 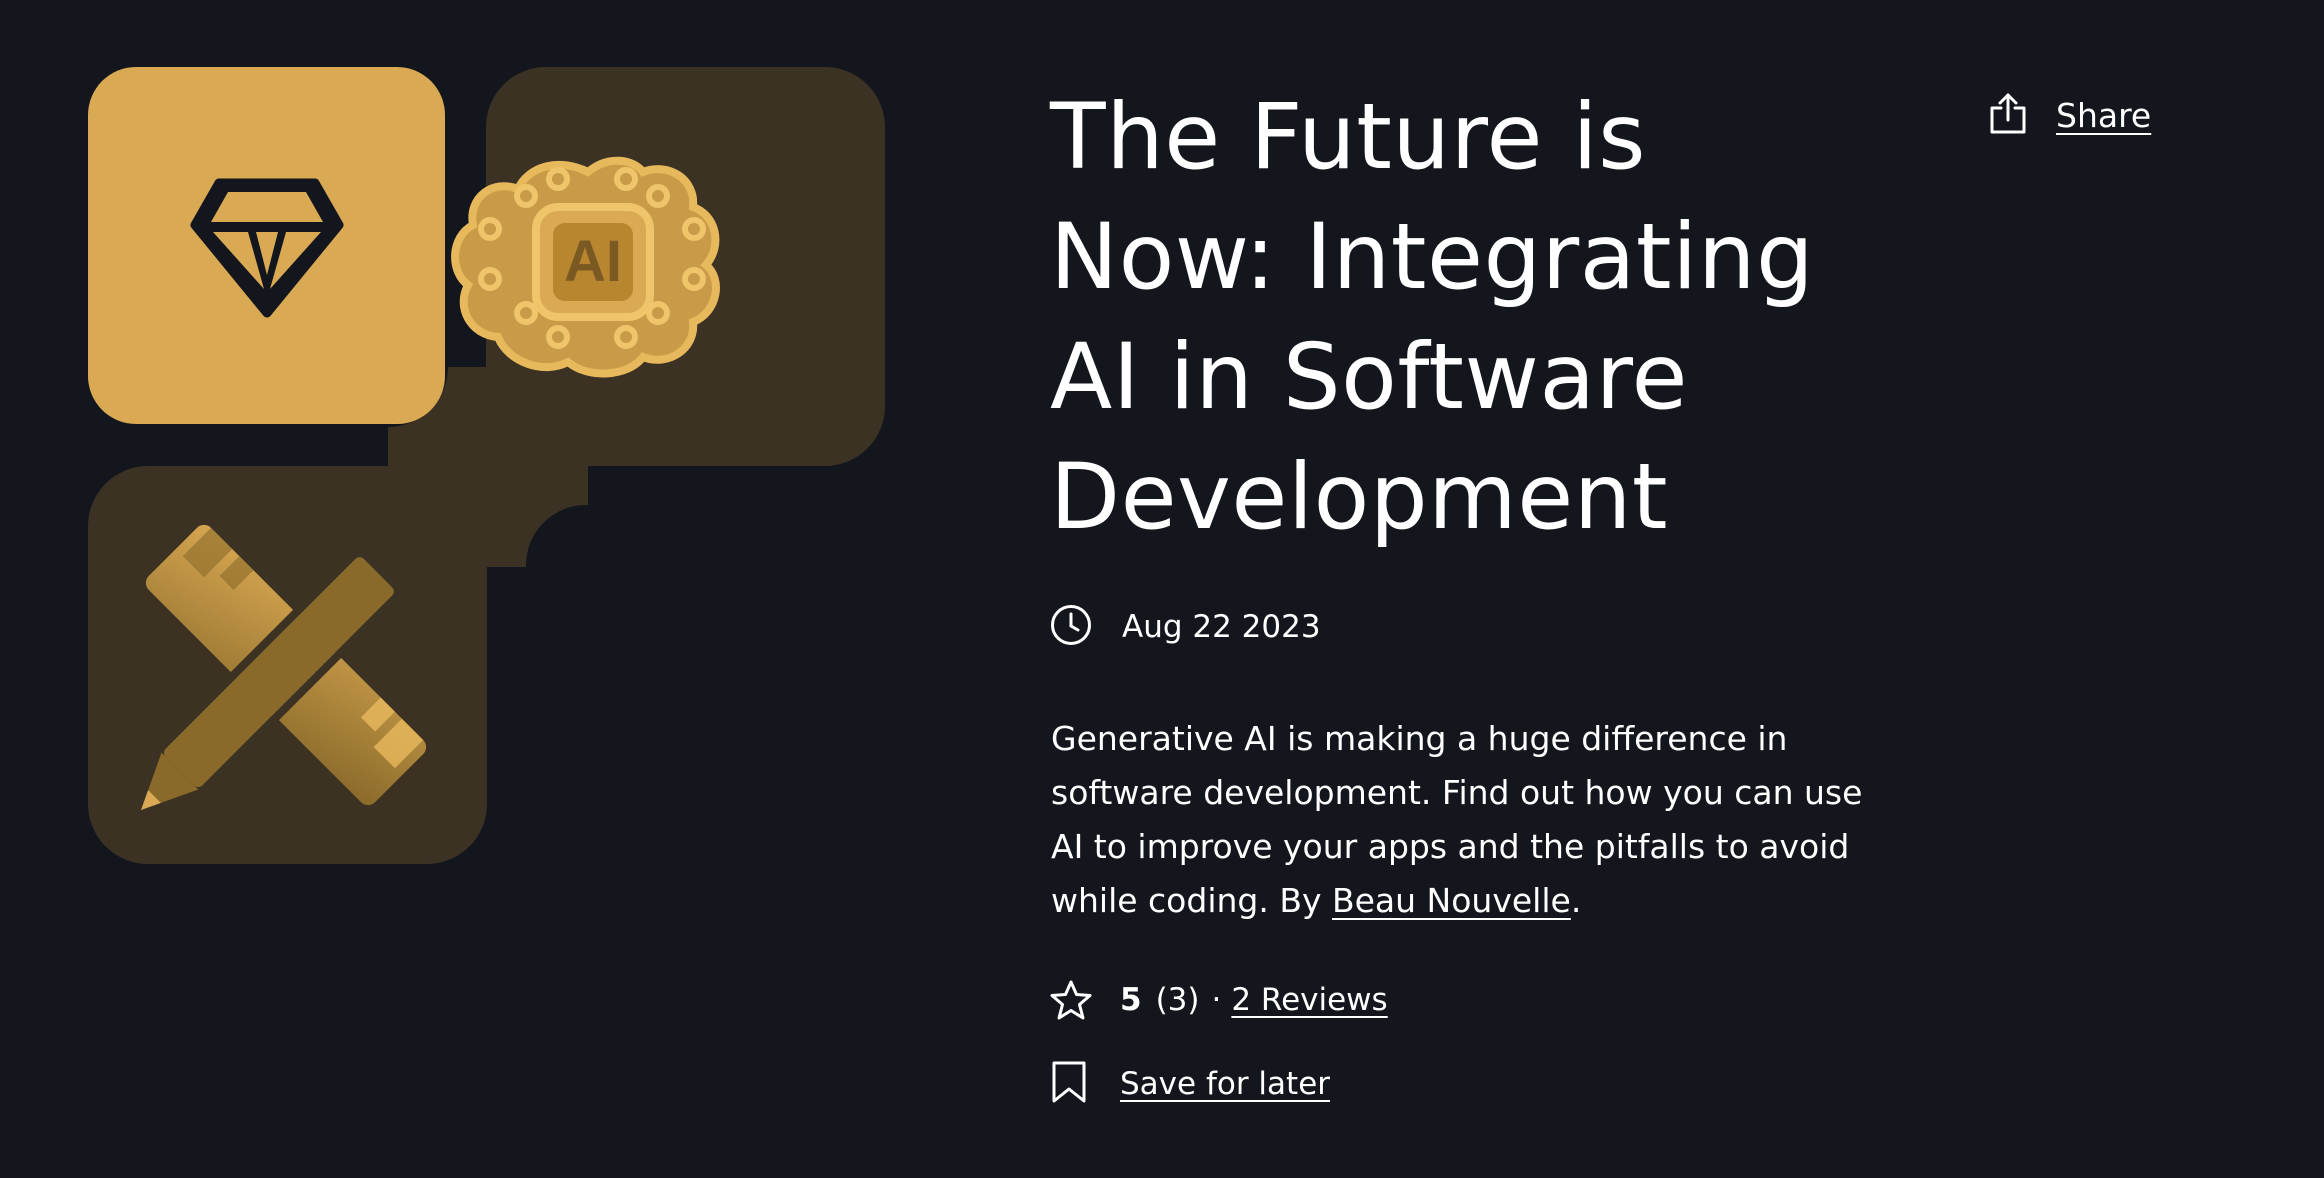 I want to click on save-for-later-button: Save for later, so click(x=1190, y=1084).